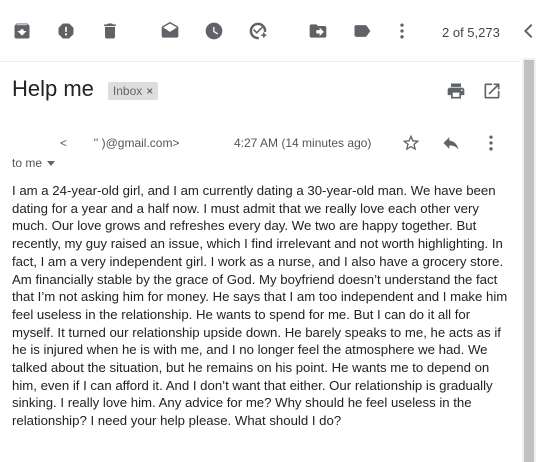 The width and height of the screenshot is (542, 462). Describe the element at coordinates (402, 31) in the screenshot. I see `more-vert-icon` at that location.